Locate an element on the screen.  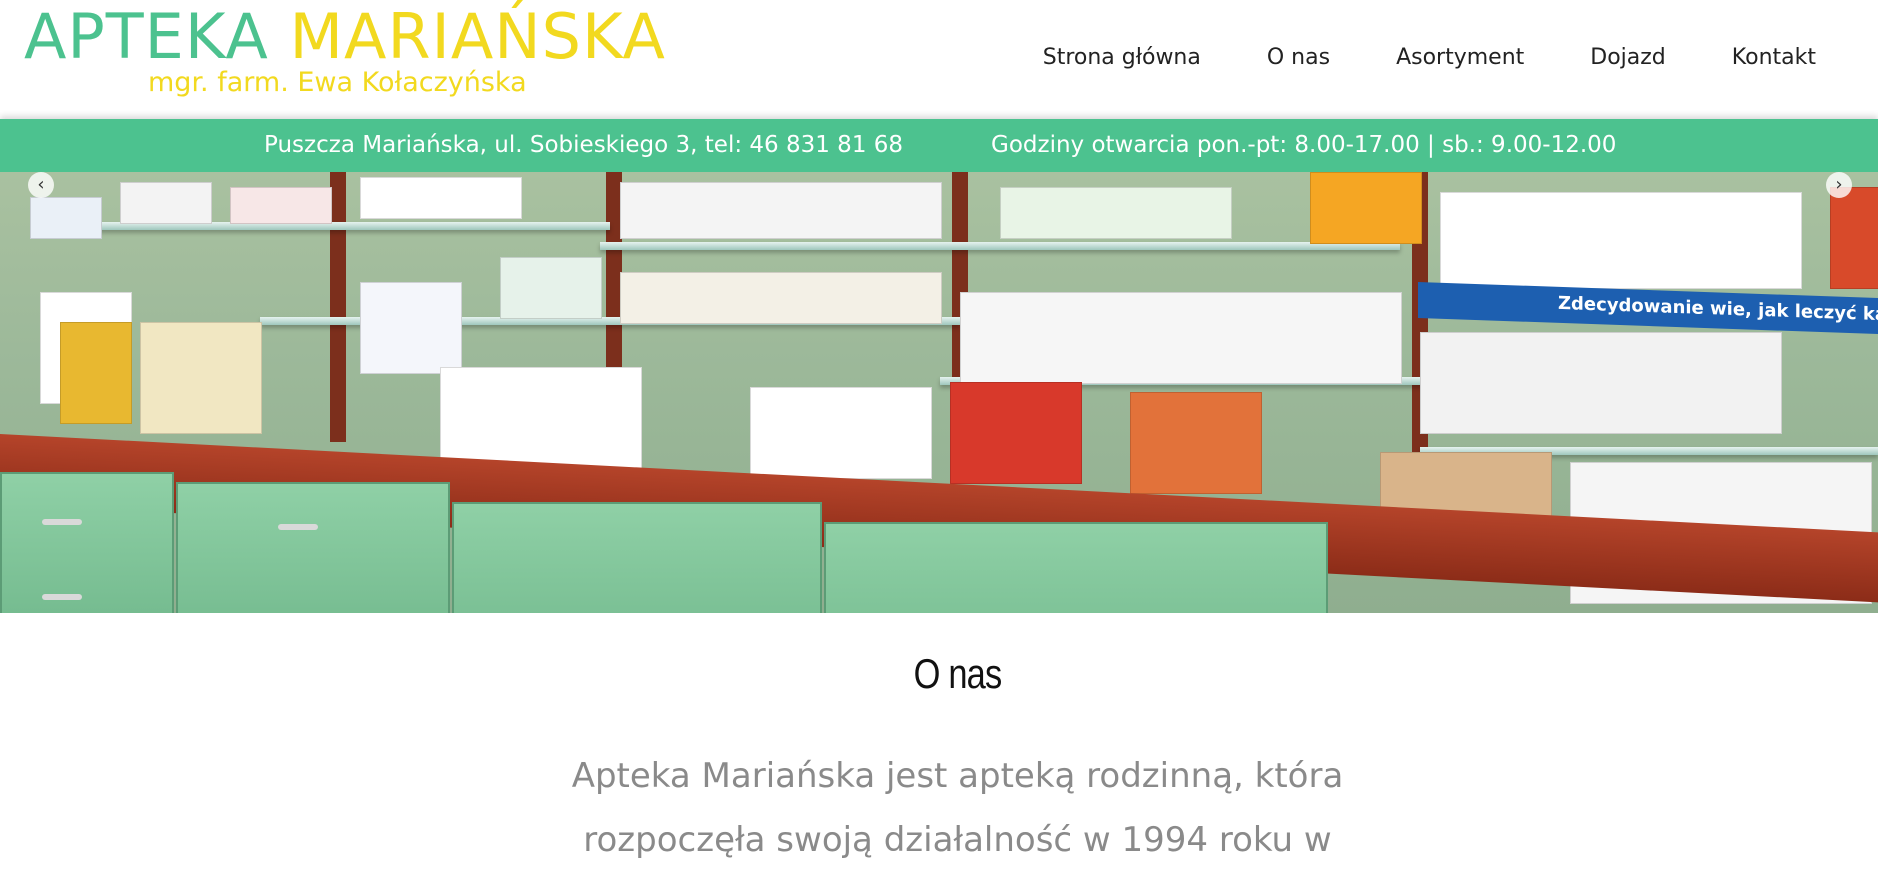
shelf is located at coordinates (1000, 246).